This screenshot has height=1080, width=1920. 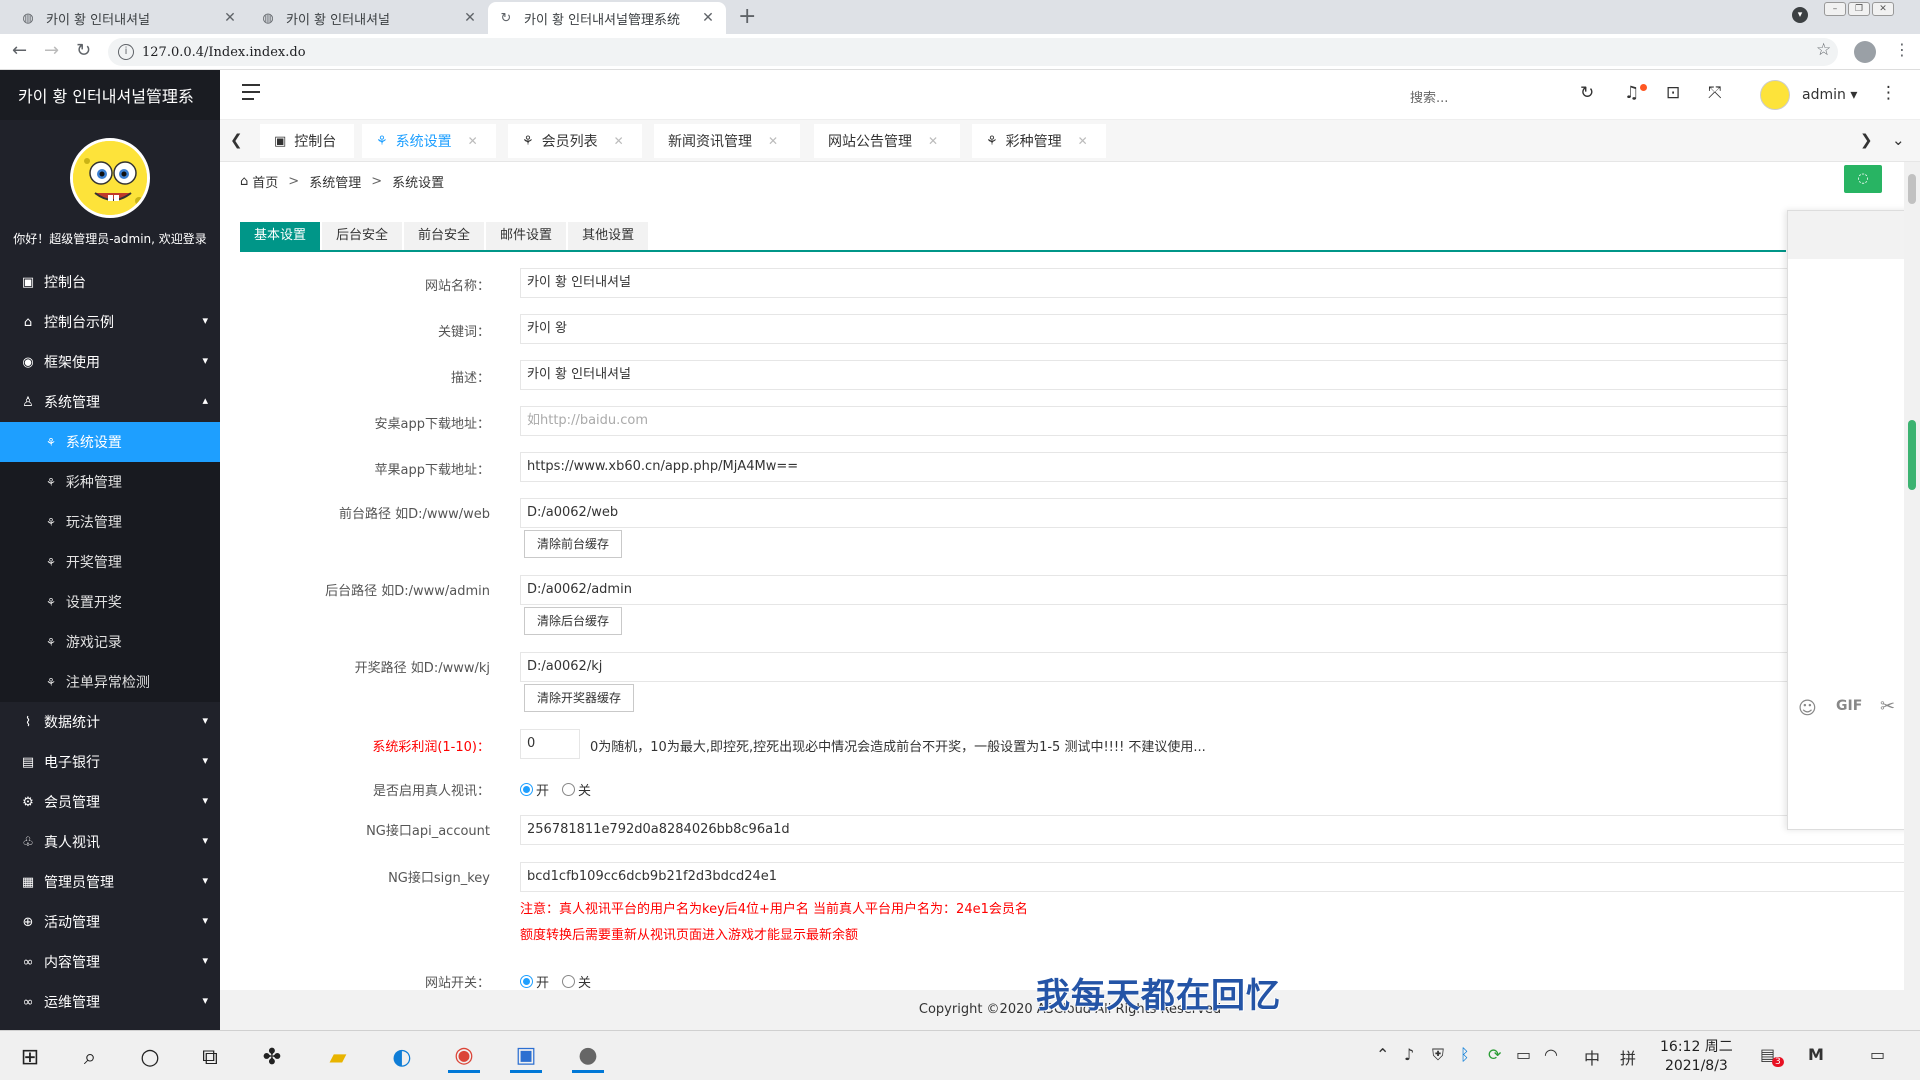 I want to click on sidebar-sub-game-records: ⚘ 游戏记录, so click(x=110, y=642).